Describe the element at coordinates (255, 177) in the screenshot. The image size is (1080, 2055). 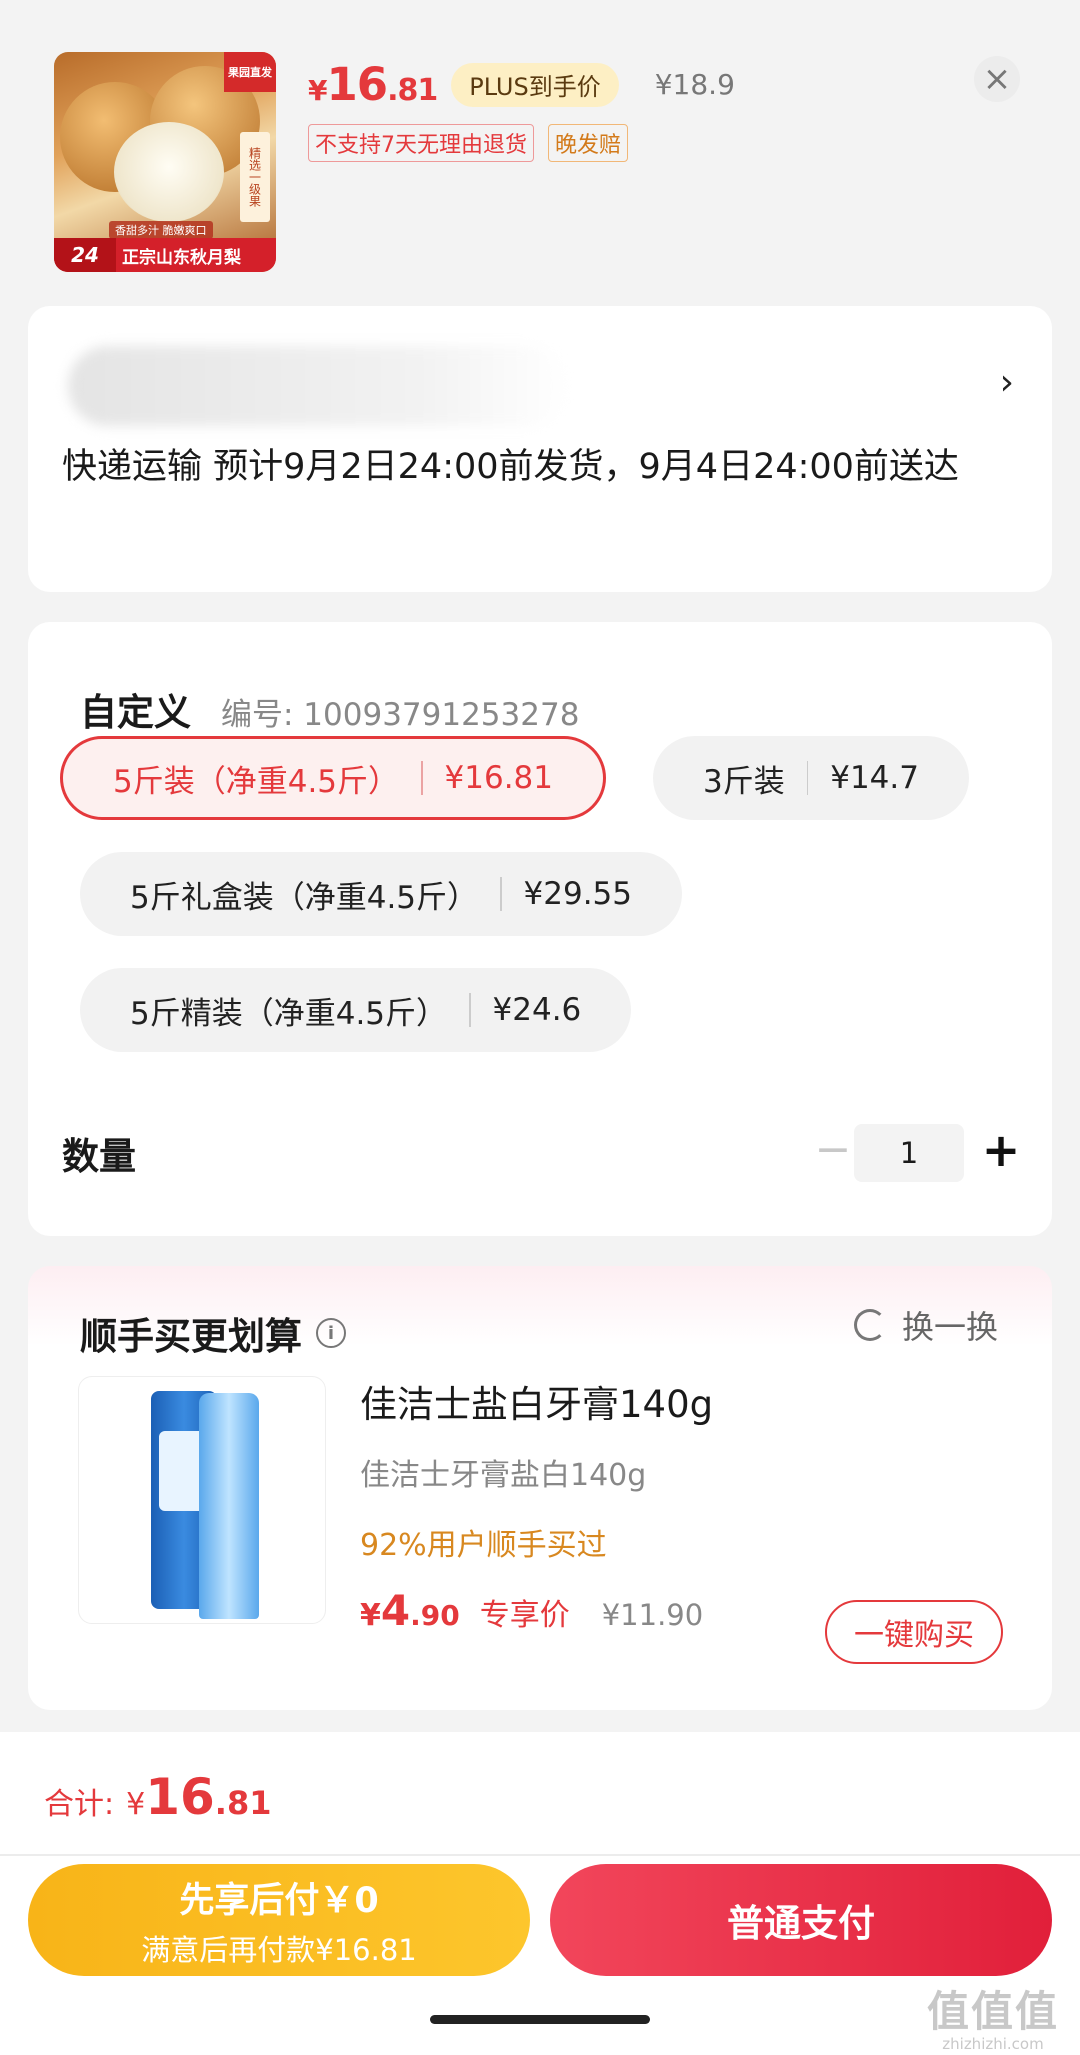
I see `thumb-side-tag: 精选一级果` at that location.